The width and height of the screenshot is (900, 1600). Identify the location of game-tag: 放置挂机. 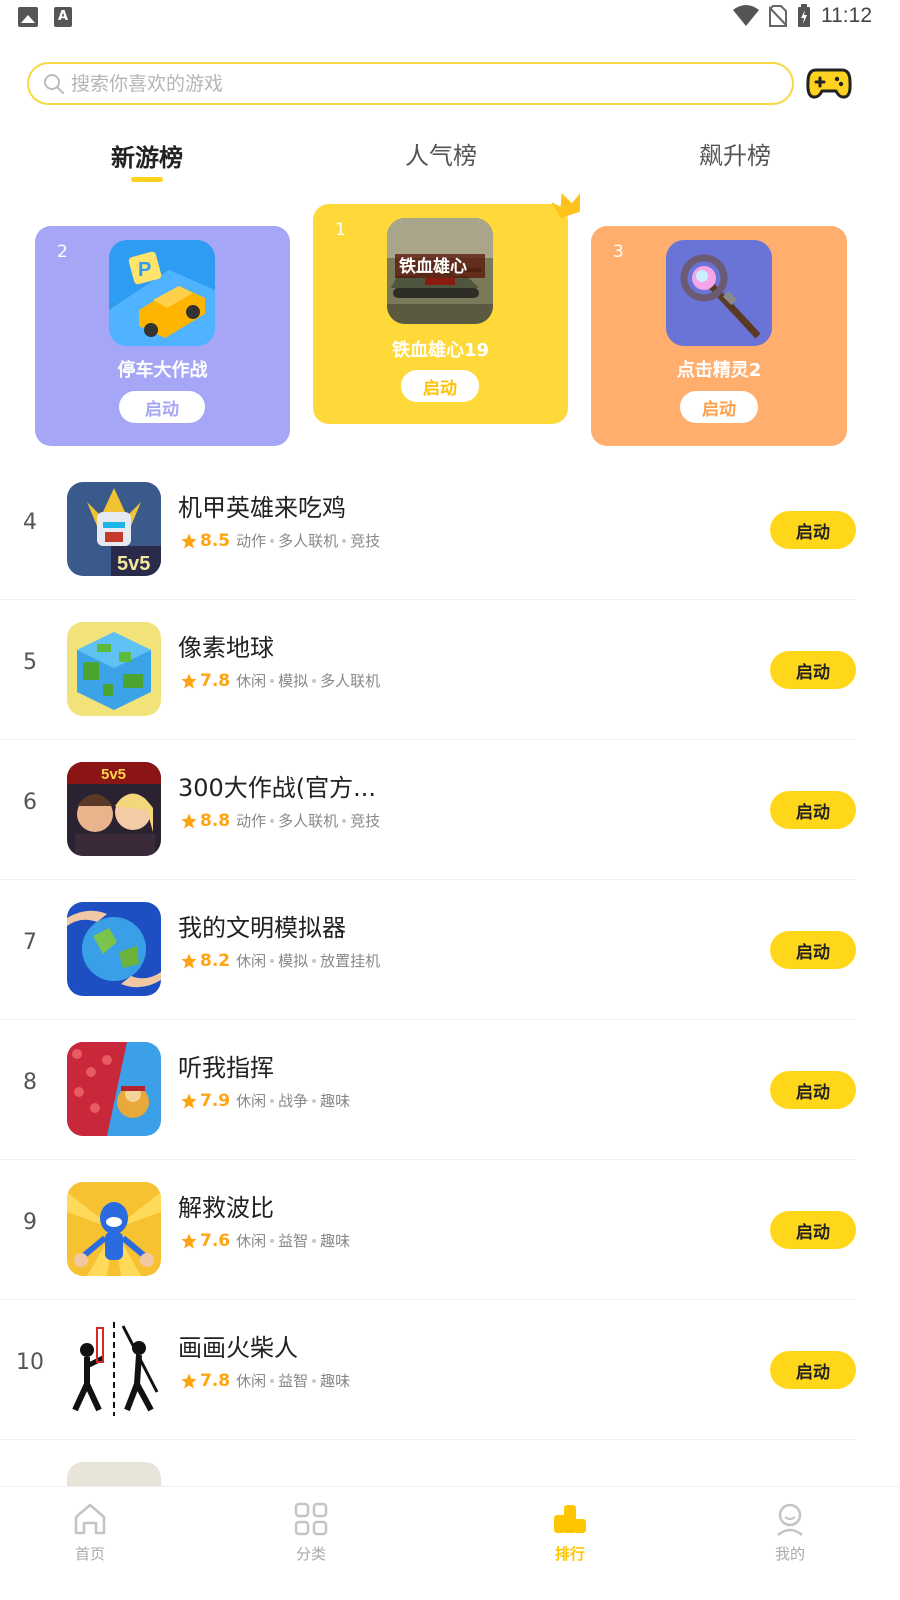
(350, 961).